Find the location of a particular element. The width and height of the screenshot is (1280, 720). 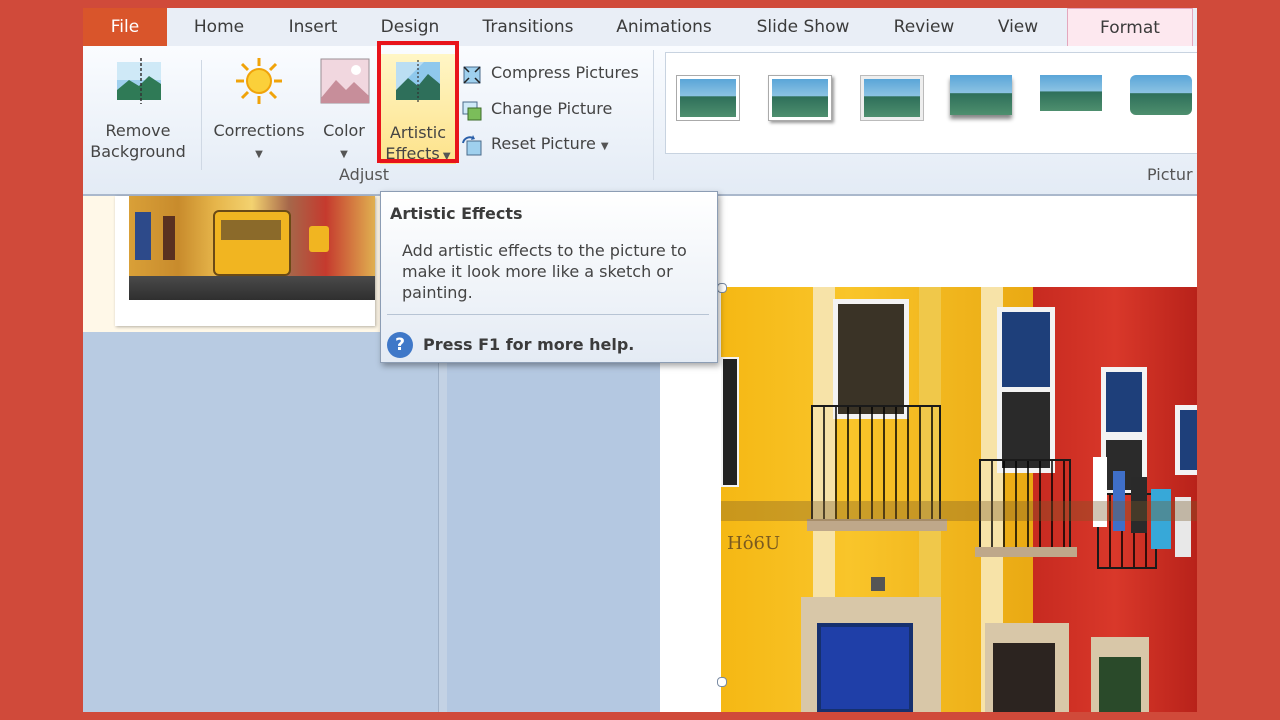

tab-home: Home is located at coordinates (219, 27).